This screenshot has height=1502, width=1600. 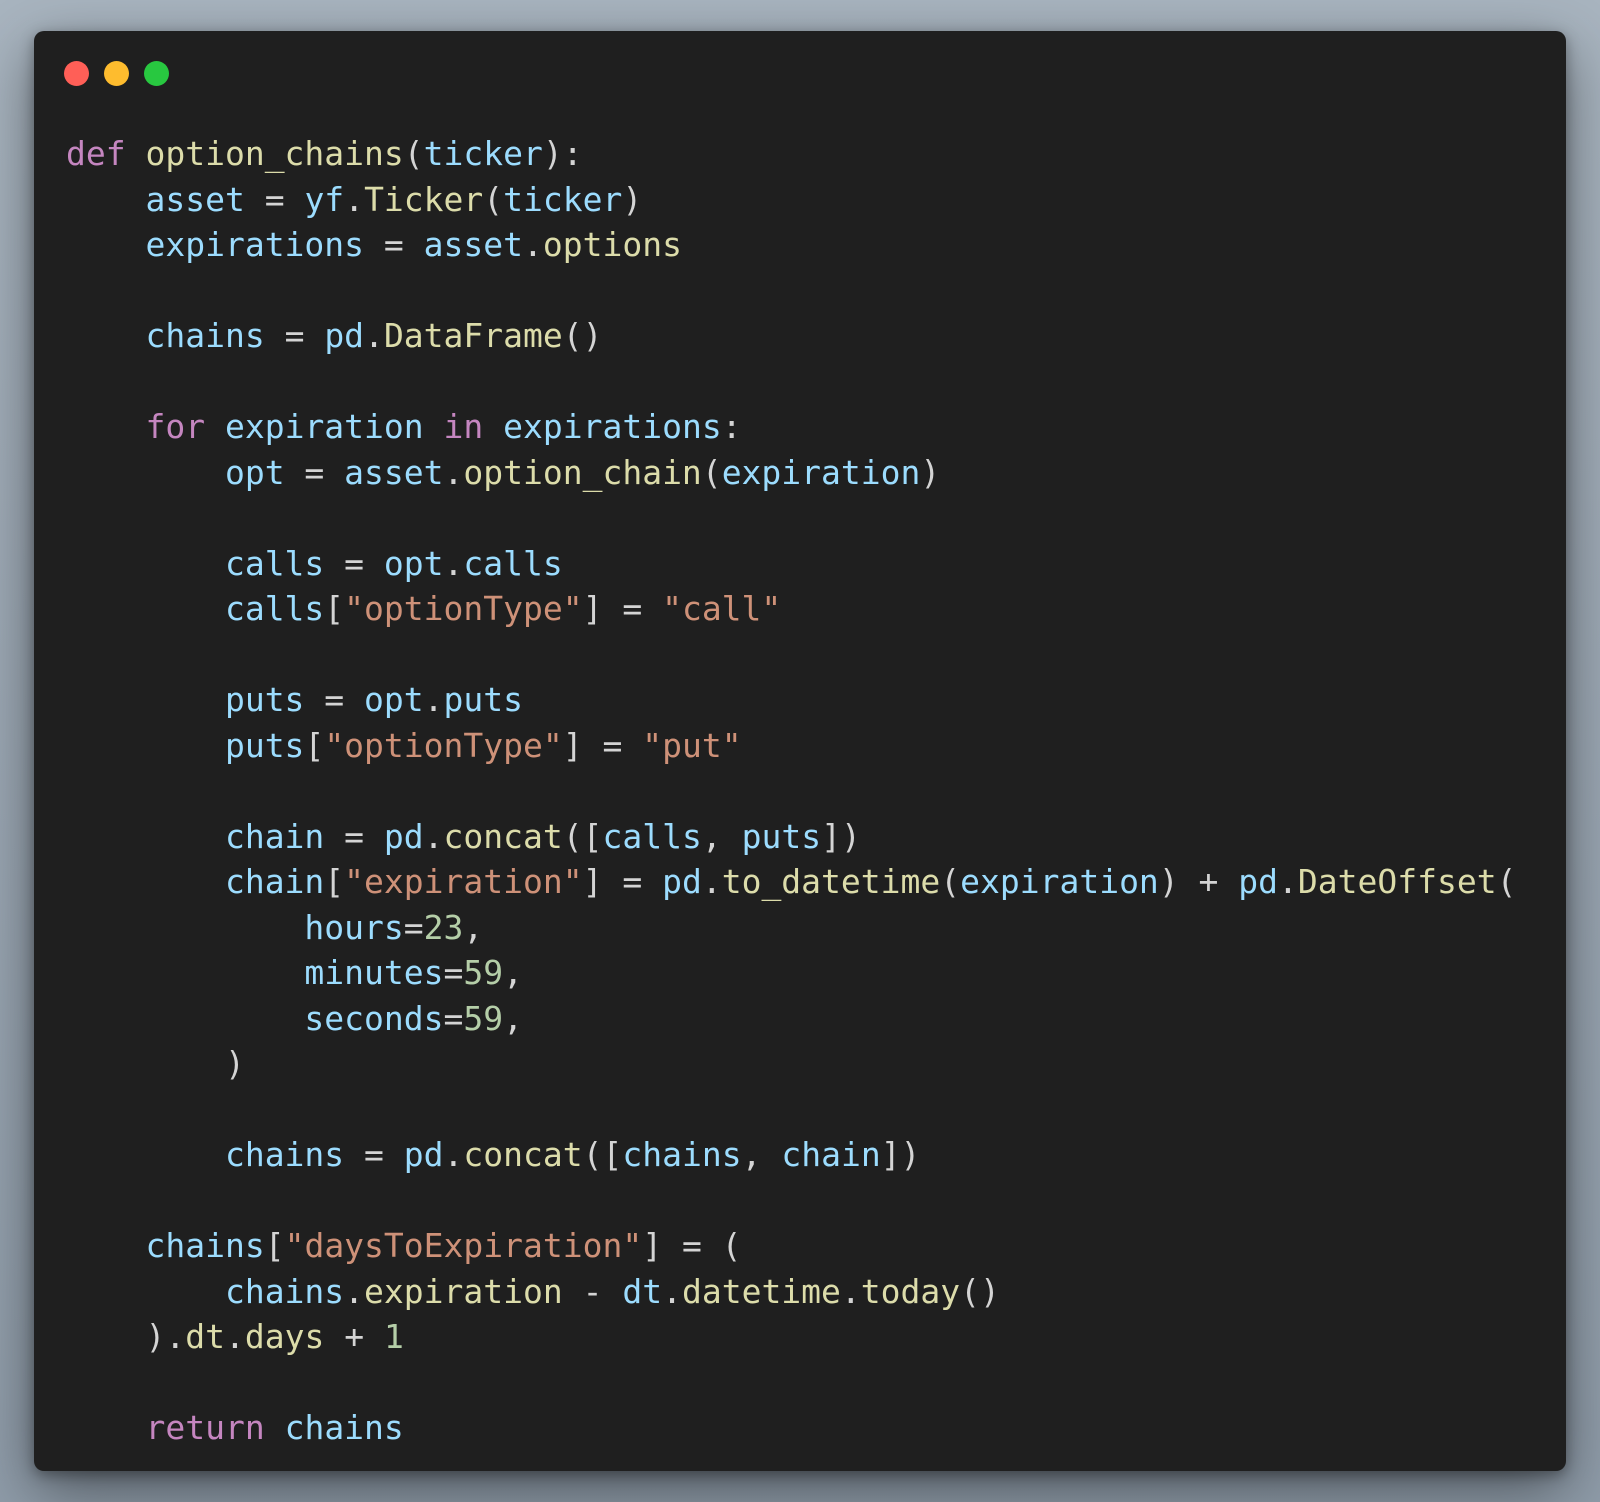 I want to click on code-function: option_chain, so click(x=582, y=472).